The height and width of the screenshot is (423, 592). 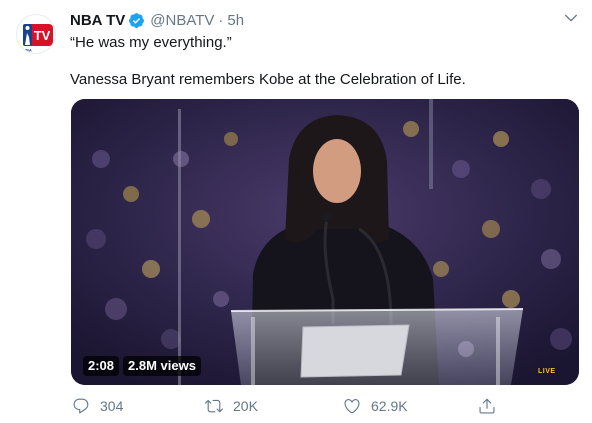 What do you see at coordinates (101, 366) in the screenshot?
I see `video-duration: 2:08` at bounding box center [101, 366].